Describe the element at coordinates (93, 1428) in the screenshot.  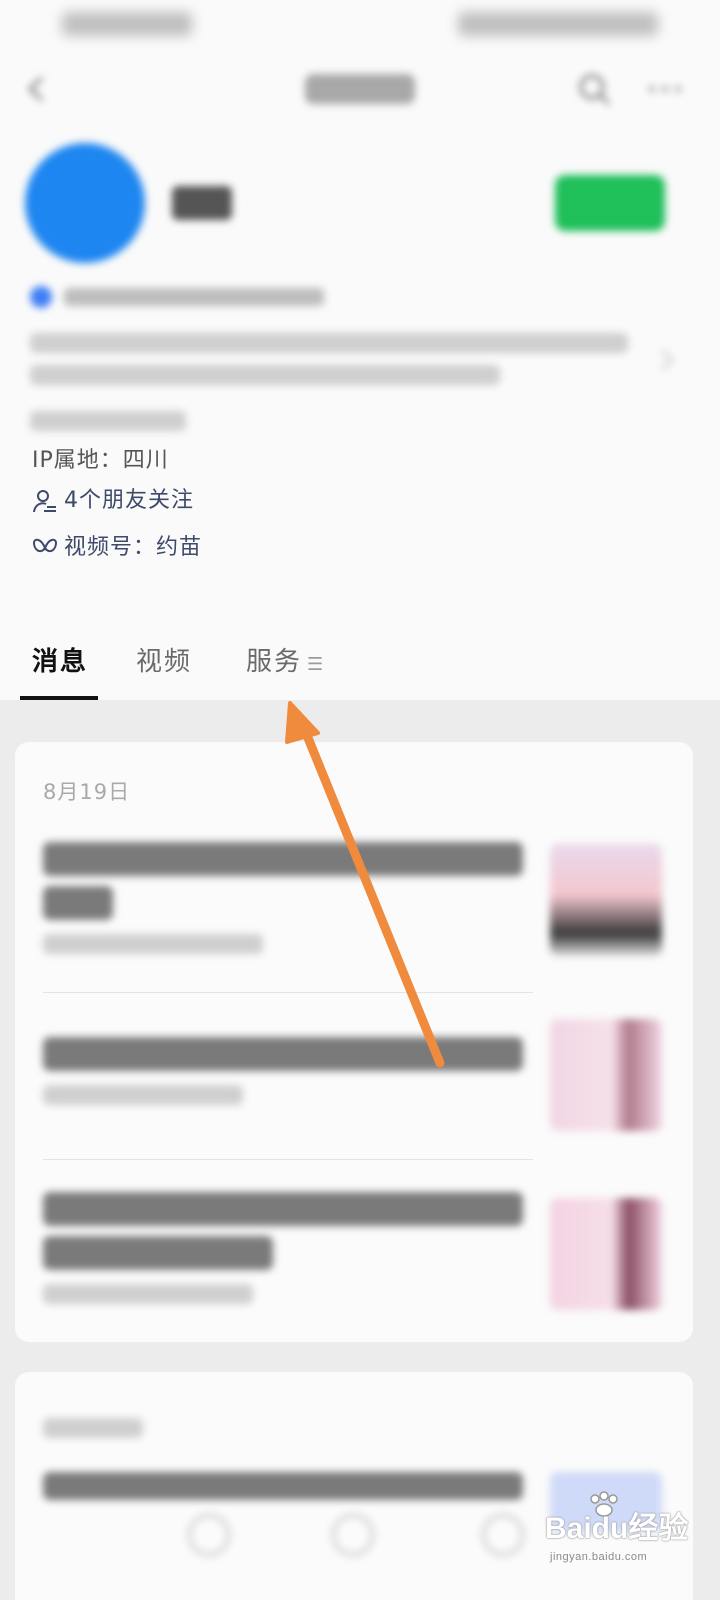
I see `card-date-blurred` at that location.